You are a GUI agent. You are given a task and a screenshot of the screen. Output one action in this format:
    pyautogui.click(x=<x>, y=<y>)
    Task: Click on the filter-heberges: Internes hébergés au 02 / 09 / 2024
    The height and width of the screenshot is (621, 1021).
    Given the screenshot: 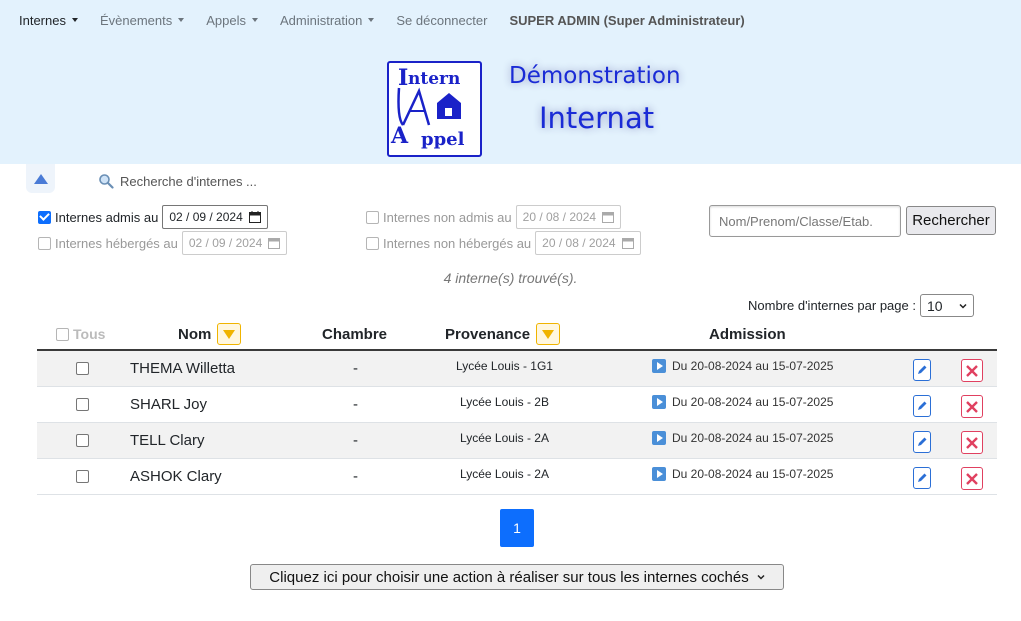 What is the action you would take?
    pyautogui.click(x=163, y=243)
    